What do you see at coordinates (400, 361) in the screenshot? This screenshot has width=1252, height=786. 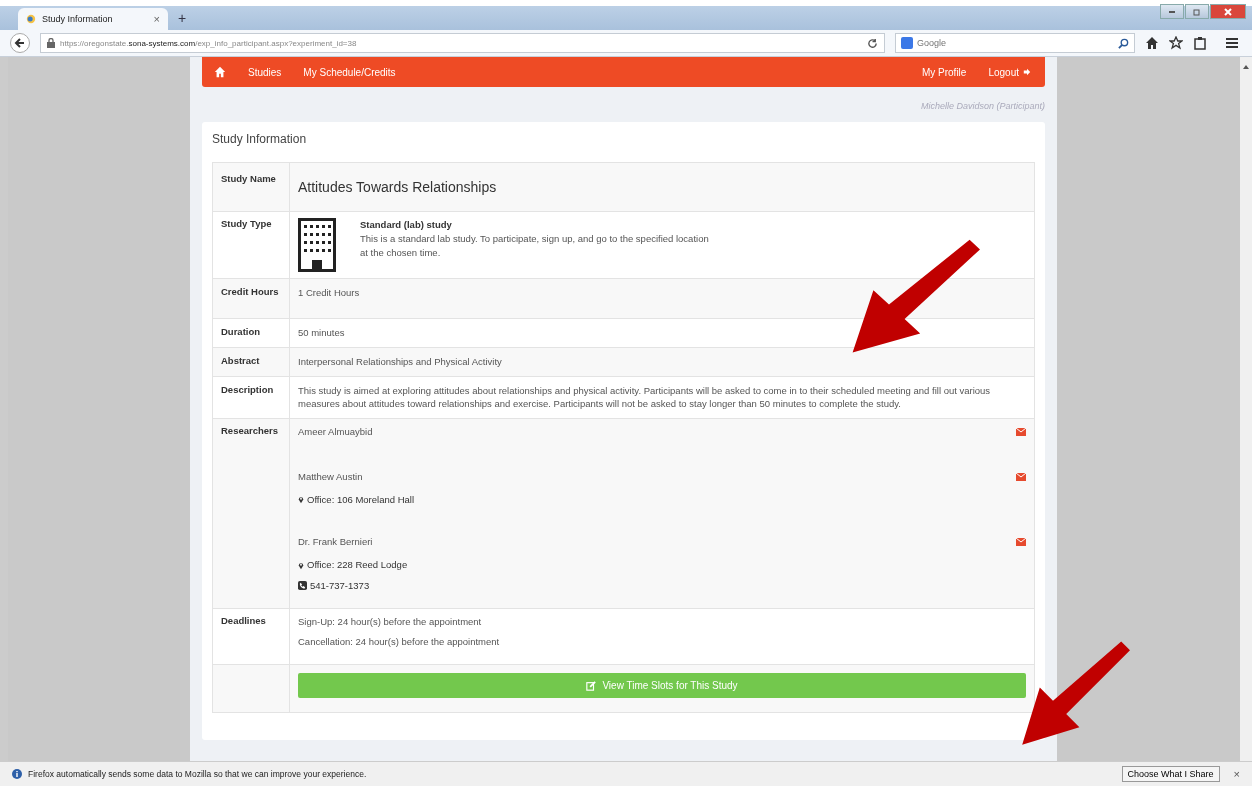 I see `field-value: Interpersonal Relationships and Physical Activity` at bounding box center [400, 361].